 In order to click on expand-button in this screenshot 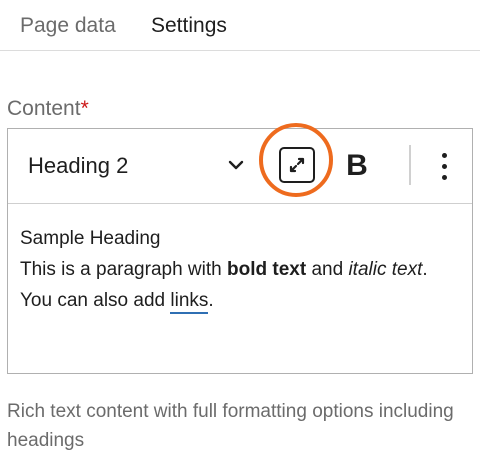, I will do `click(297, 165)`.